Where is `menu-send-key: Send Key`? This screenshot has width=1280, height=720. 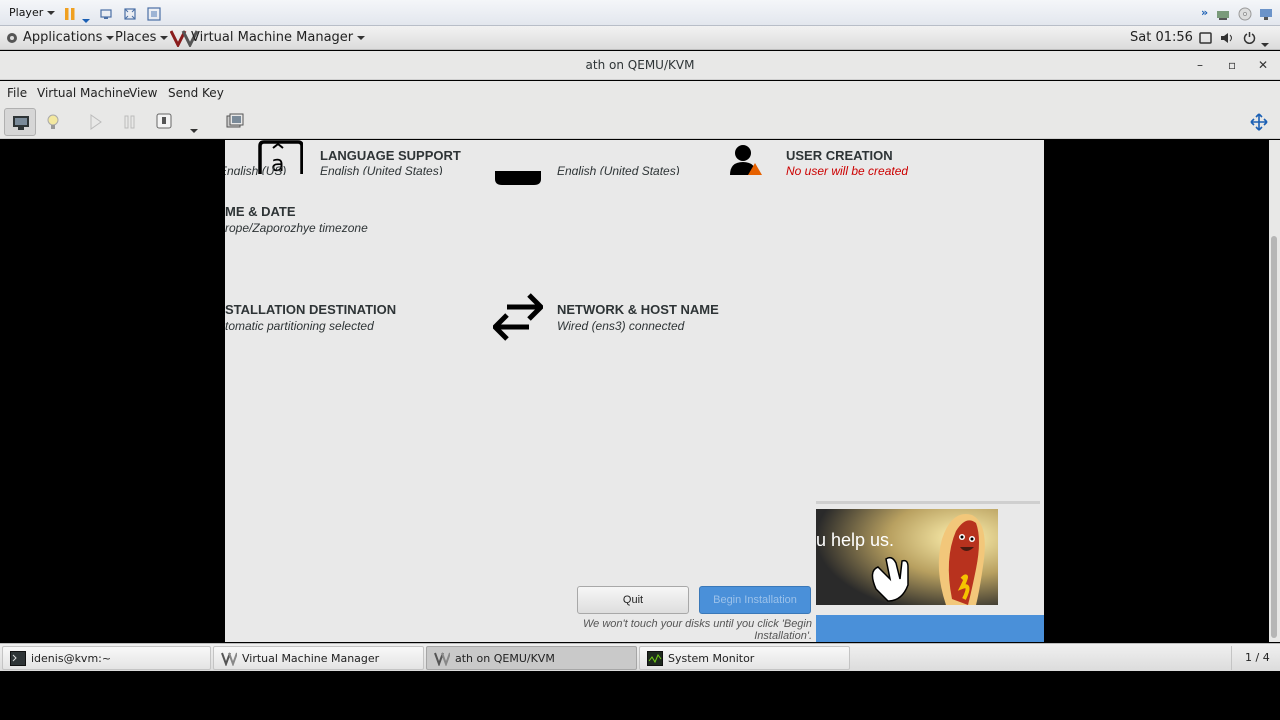 menu-send-key: Send Key is located at coordinates (196, 93).